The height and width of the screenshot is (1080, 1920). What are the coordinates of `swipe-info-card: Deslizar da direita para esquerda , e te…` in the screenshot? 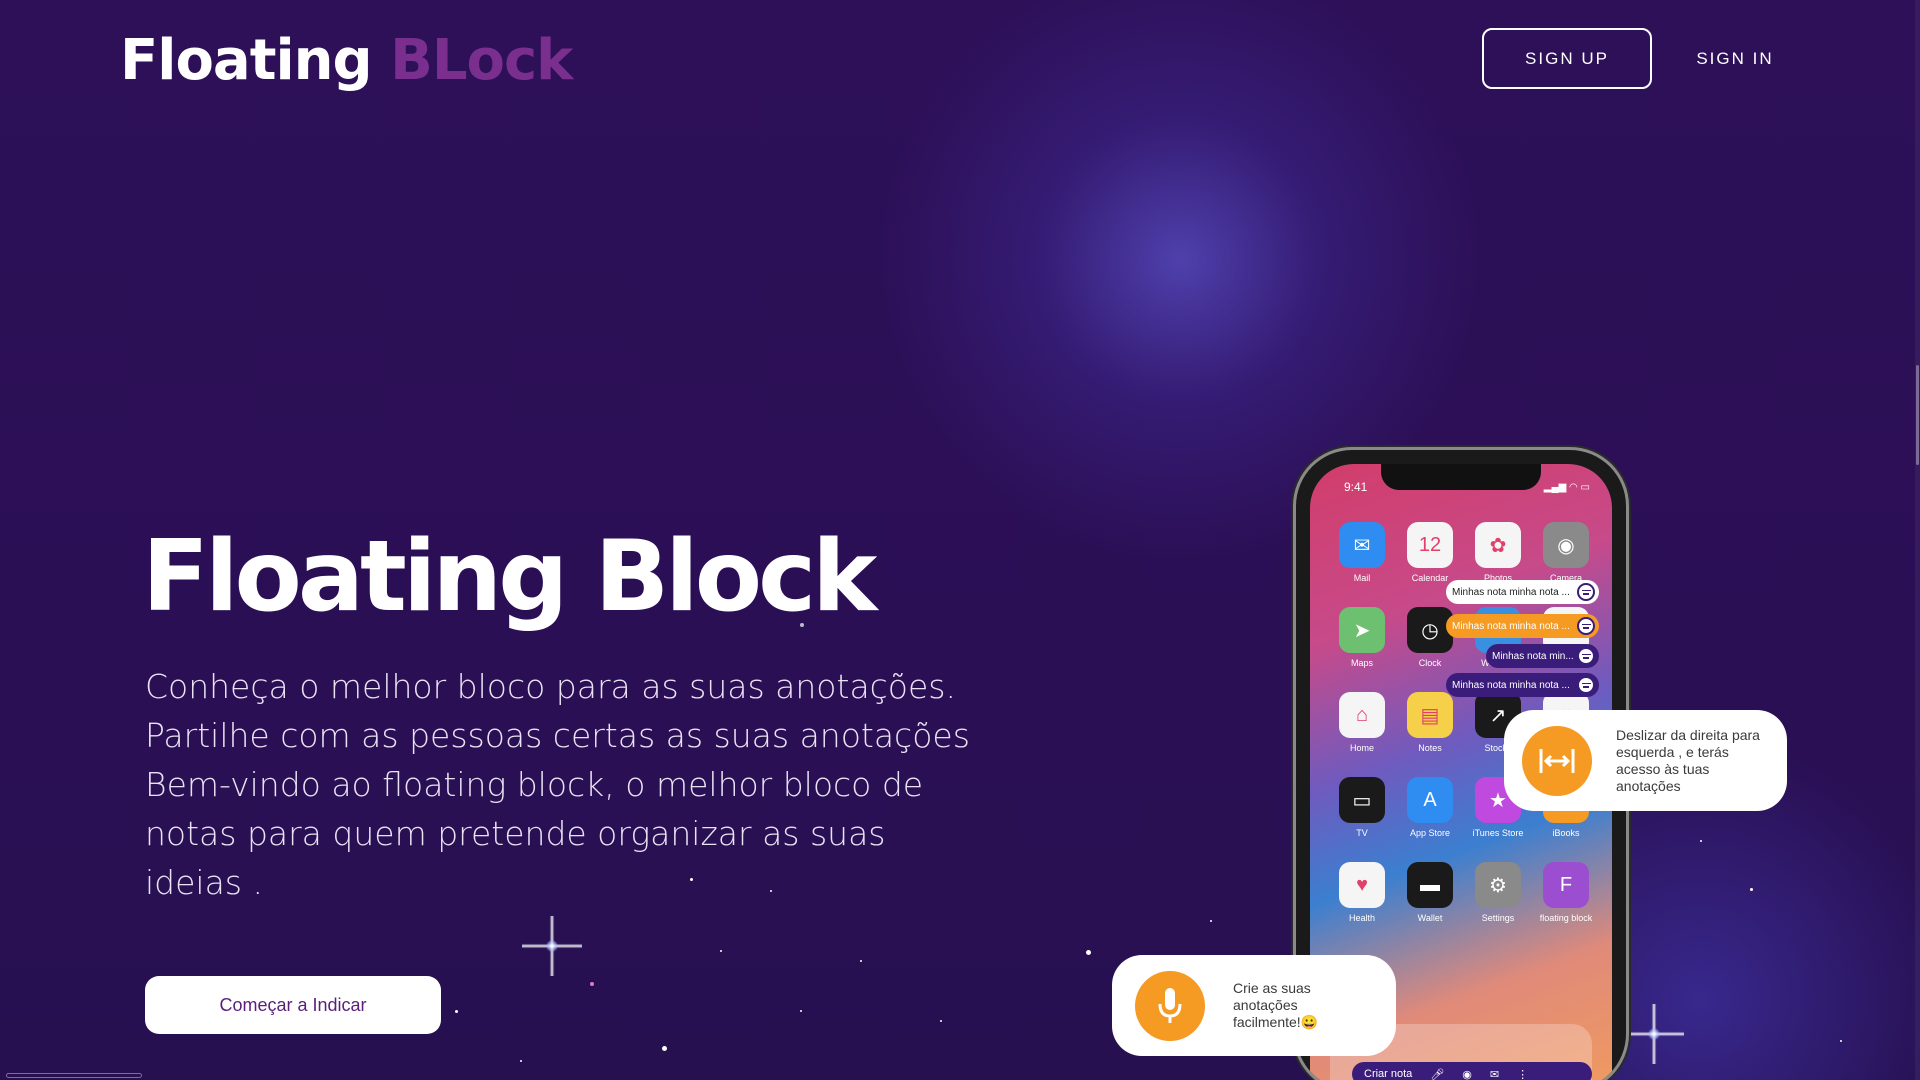 It's located at (1645, 760).